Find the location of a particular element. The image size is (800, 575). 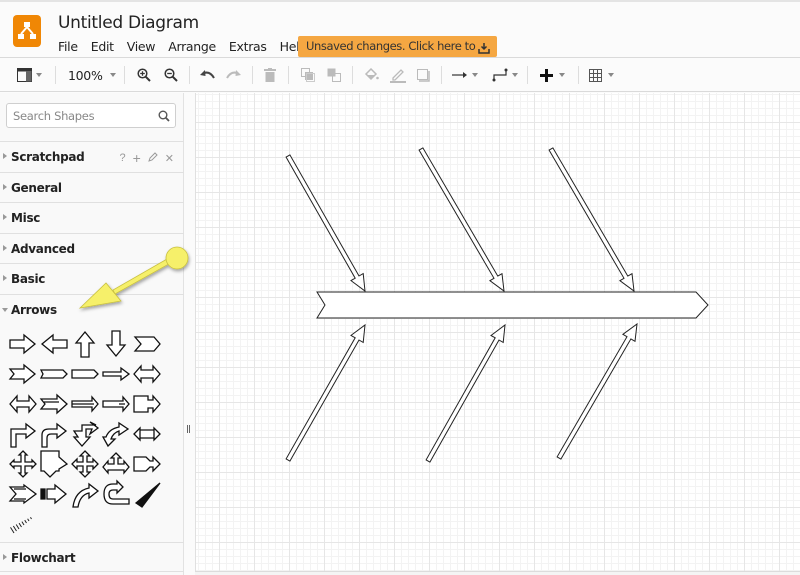

shape-rounded-pentagon is located at coordinates (85, 374).